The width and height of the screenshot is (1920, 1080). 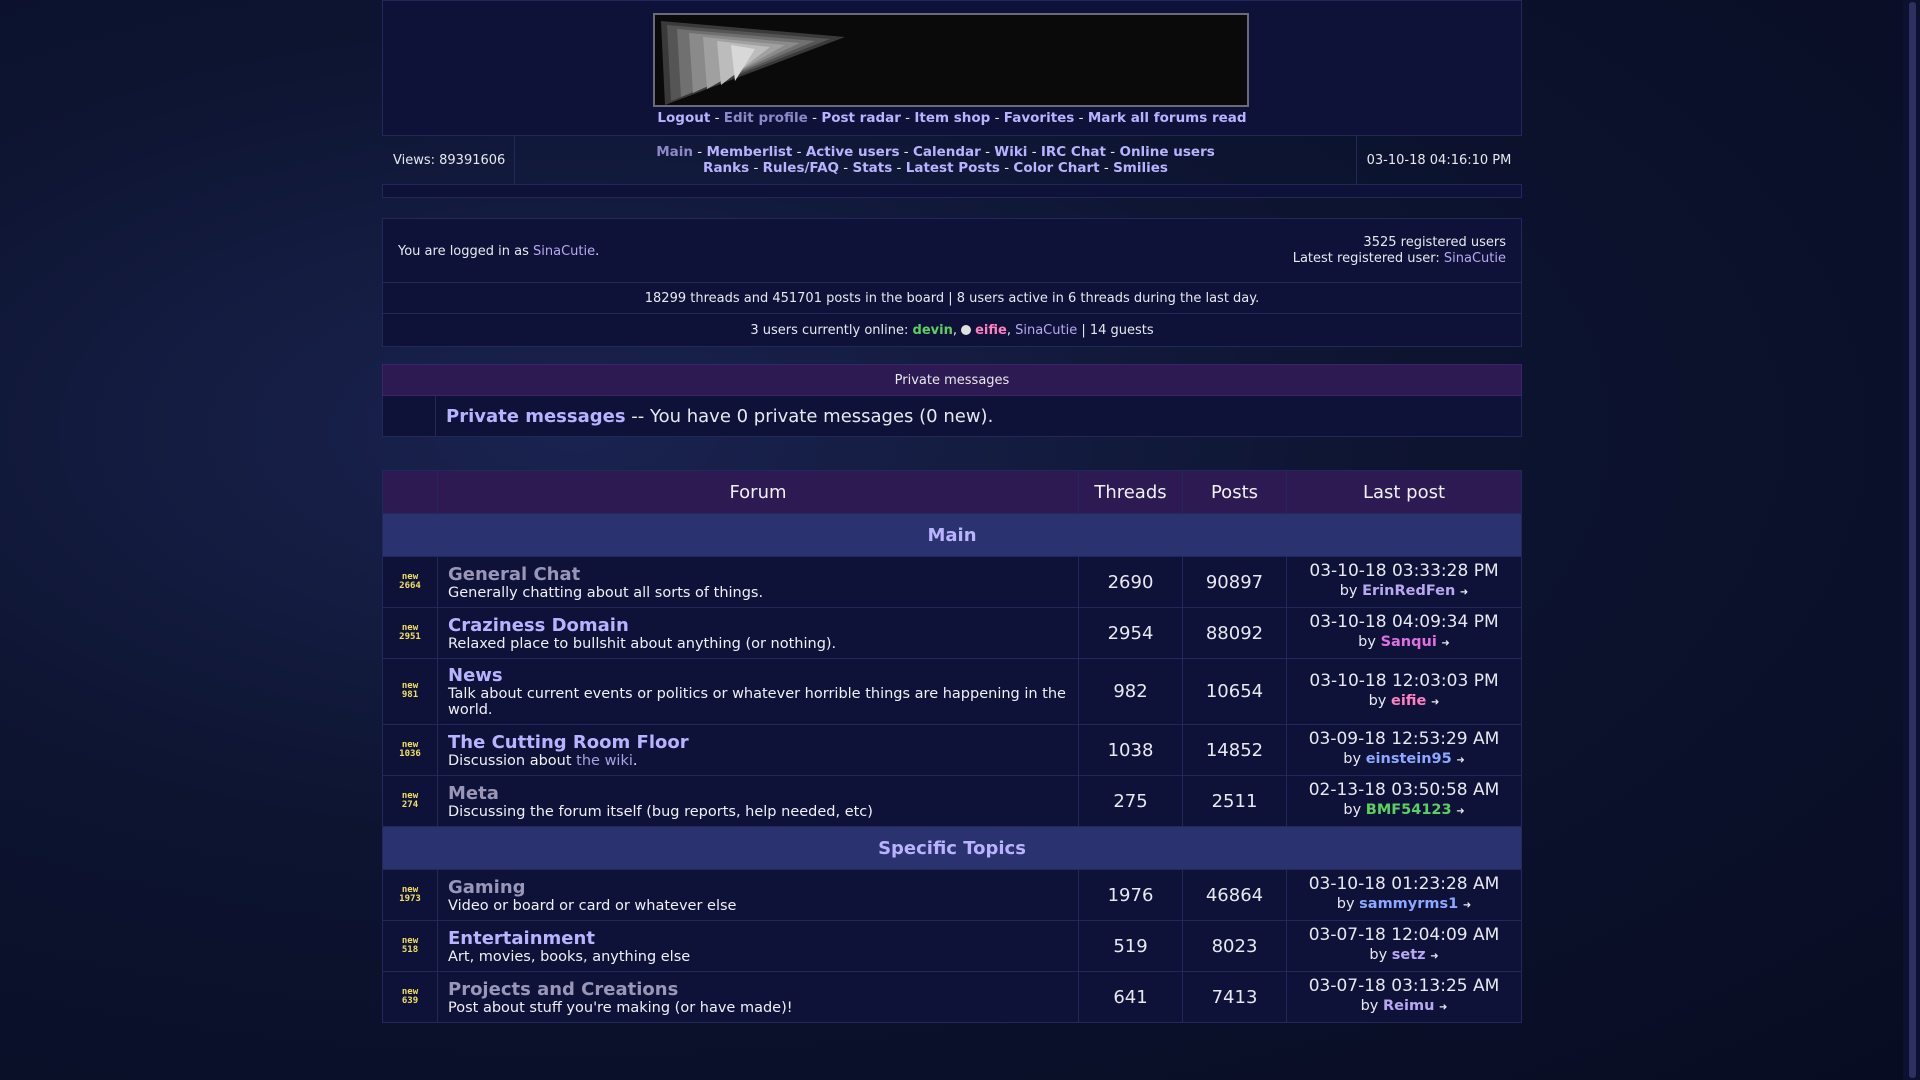 What do you see at coordinates (1404, 997) in the screenshot?
I see `last-post-cell: 03-07-18 03:13:25 AM by Reimu ➜` at bounding box center [1404, 997].